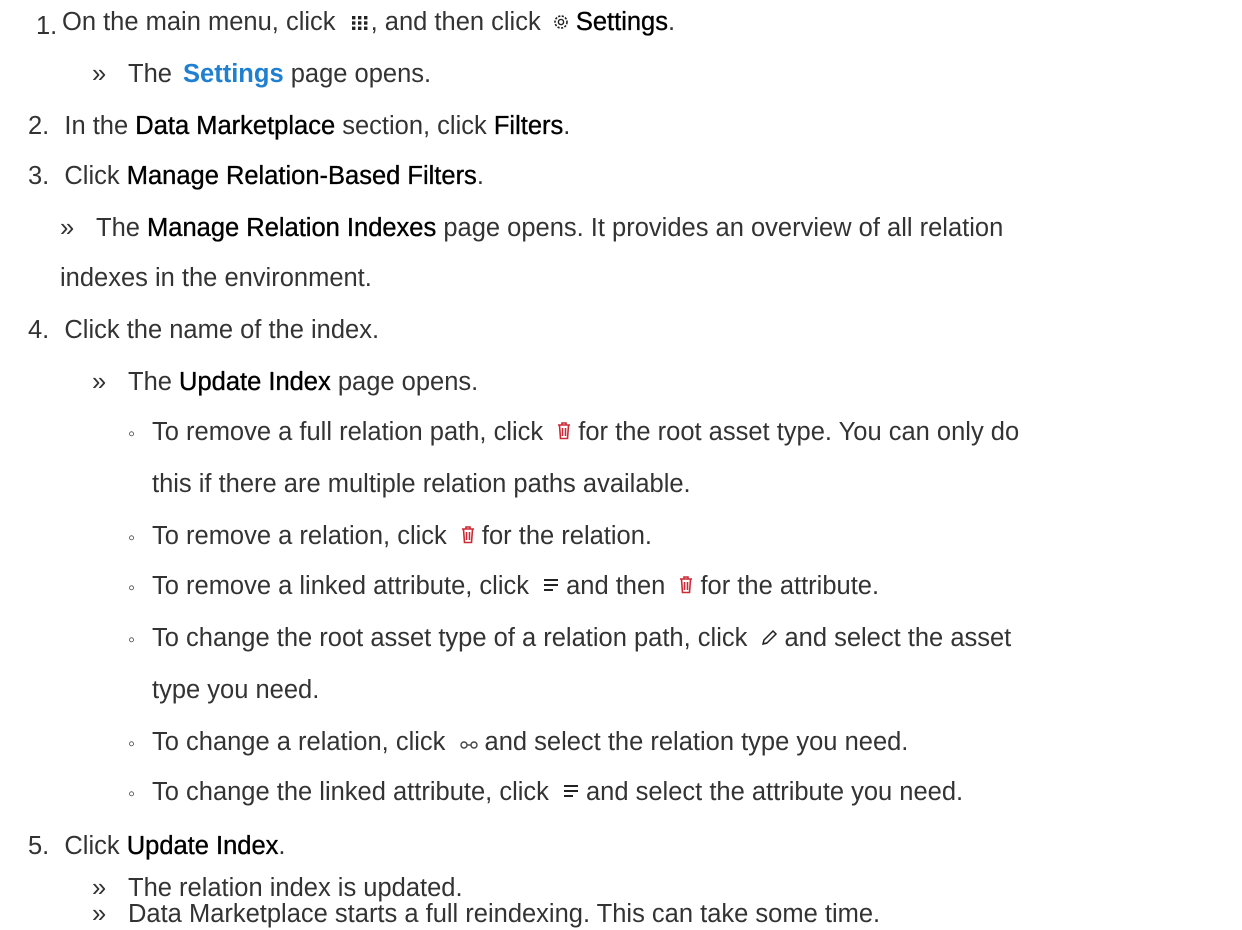 The height and width of the screenshot is (930, 1242). Describe the element at coordinates (39, 330) in the screenshot. I see `step-number: 4.` at that location.